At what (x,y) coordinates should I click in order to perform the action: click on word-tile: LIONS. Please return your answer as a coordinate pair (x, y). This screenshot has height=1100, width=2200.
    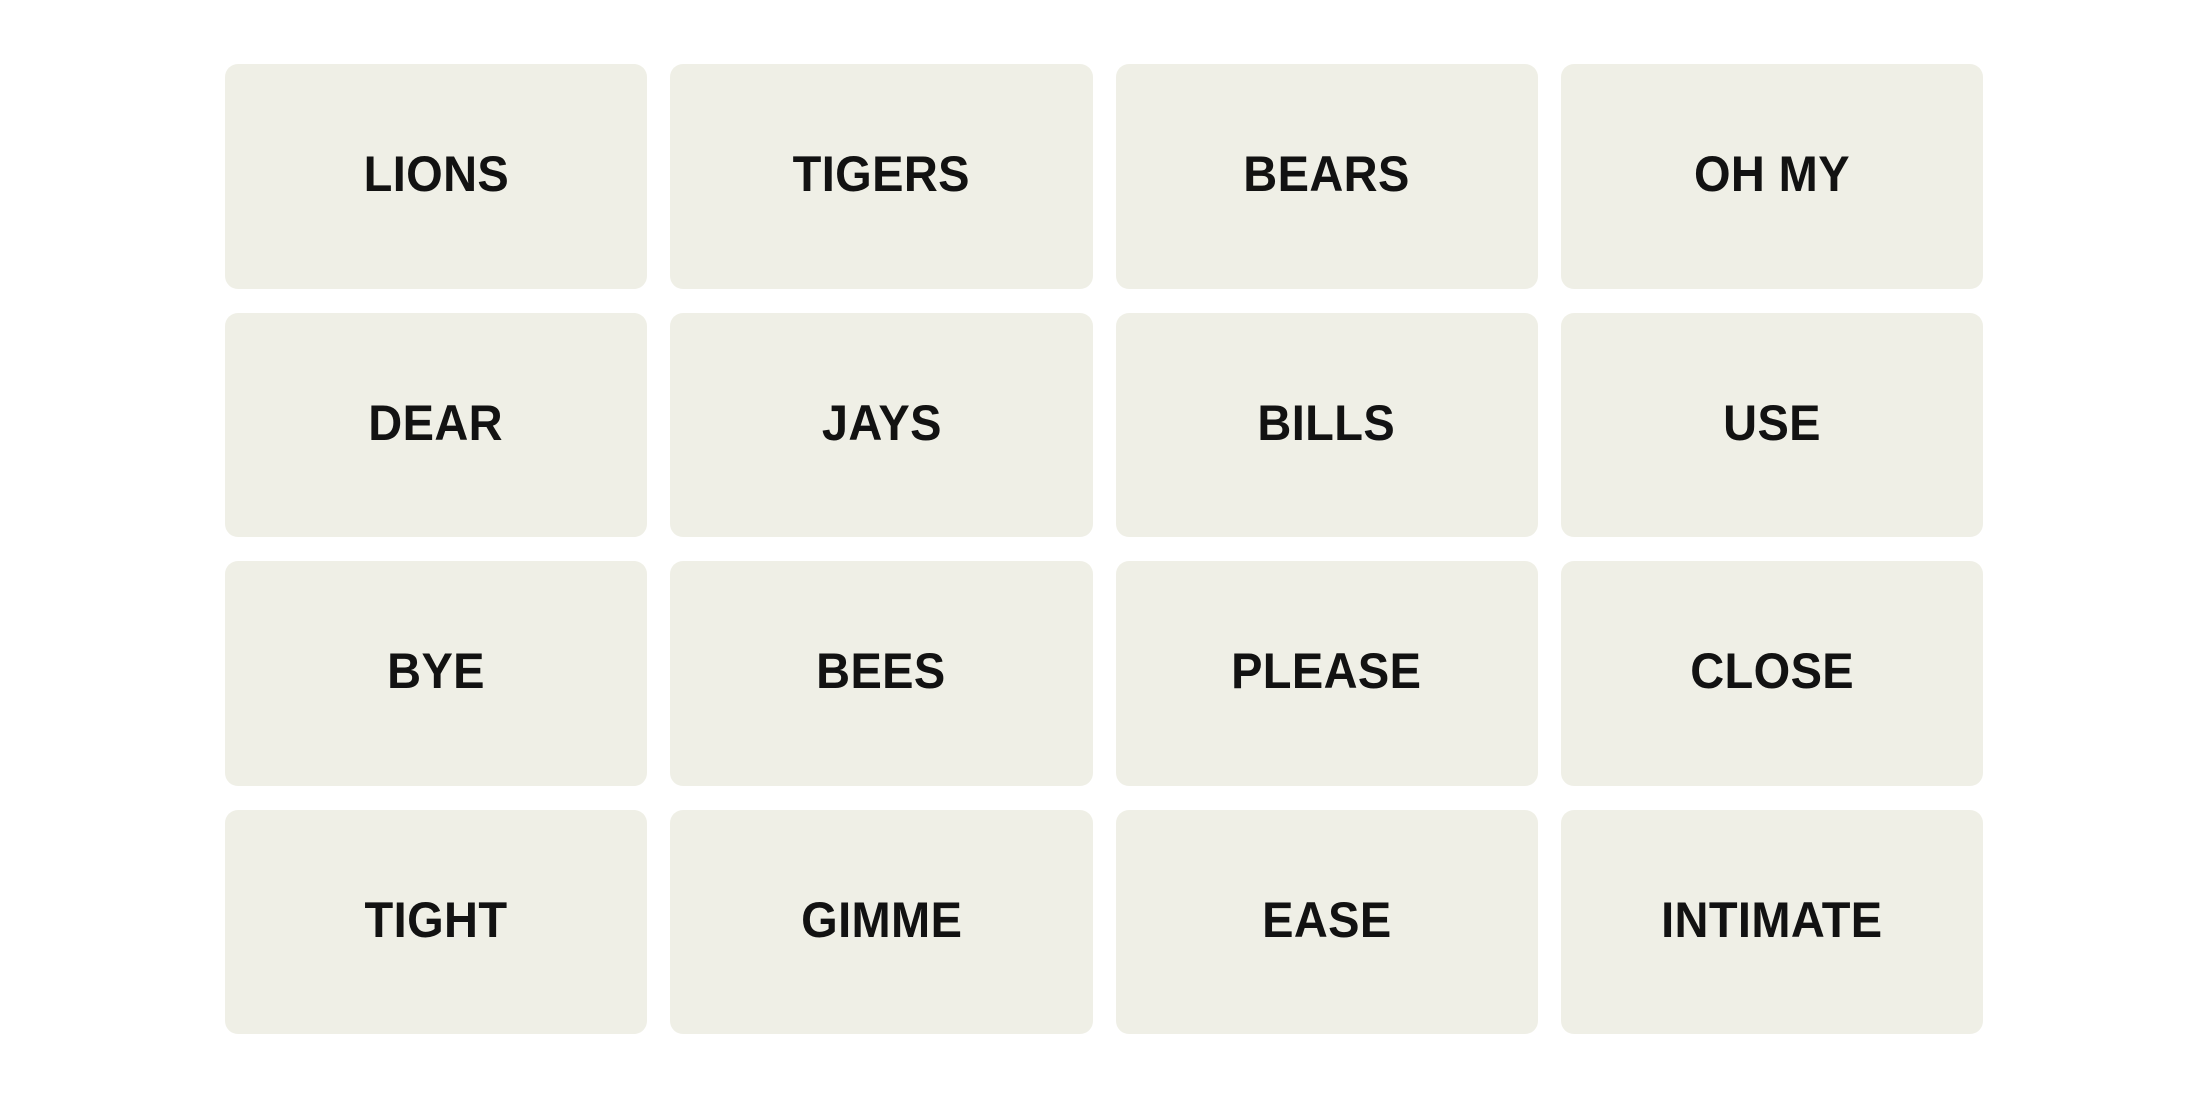
    Looking at the image, I should click on (436, 176).